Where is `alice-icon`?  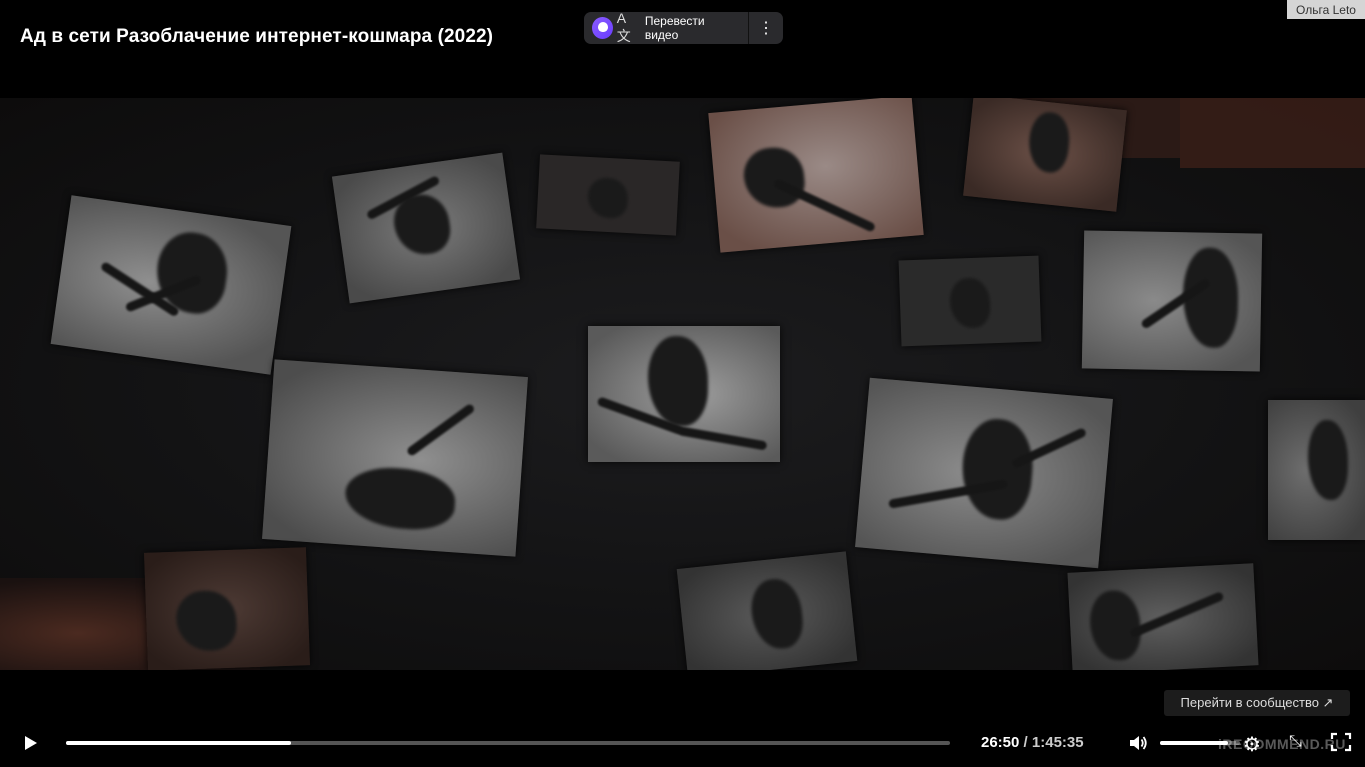
alice-icon is located at coordinates (602, 28).